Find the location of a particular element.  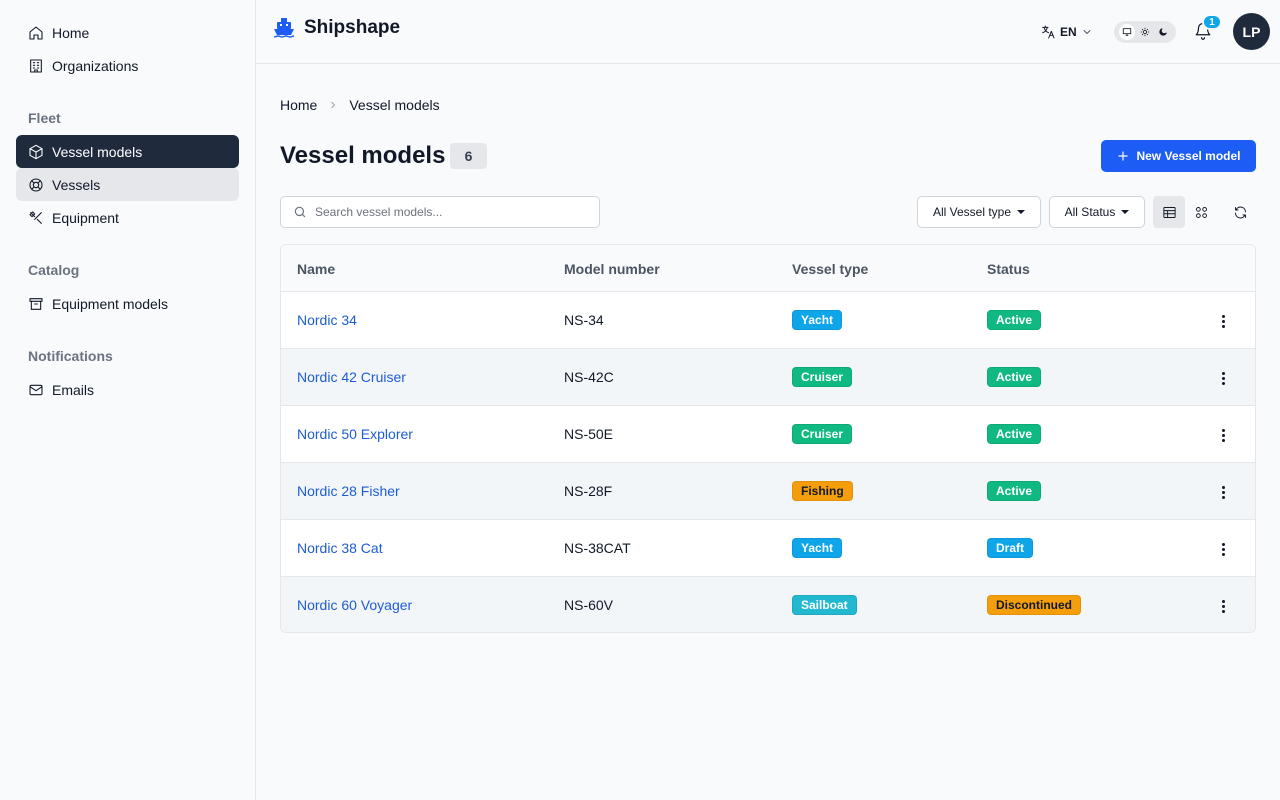

mail-icon is located at coordinates (36, 390).